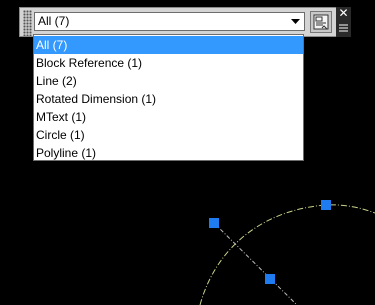 This screenshot has height=305, width=375. Describe the element at coordinates (295, 21) in the screenshot. I see `chevron-down-icon` at that location.